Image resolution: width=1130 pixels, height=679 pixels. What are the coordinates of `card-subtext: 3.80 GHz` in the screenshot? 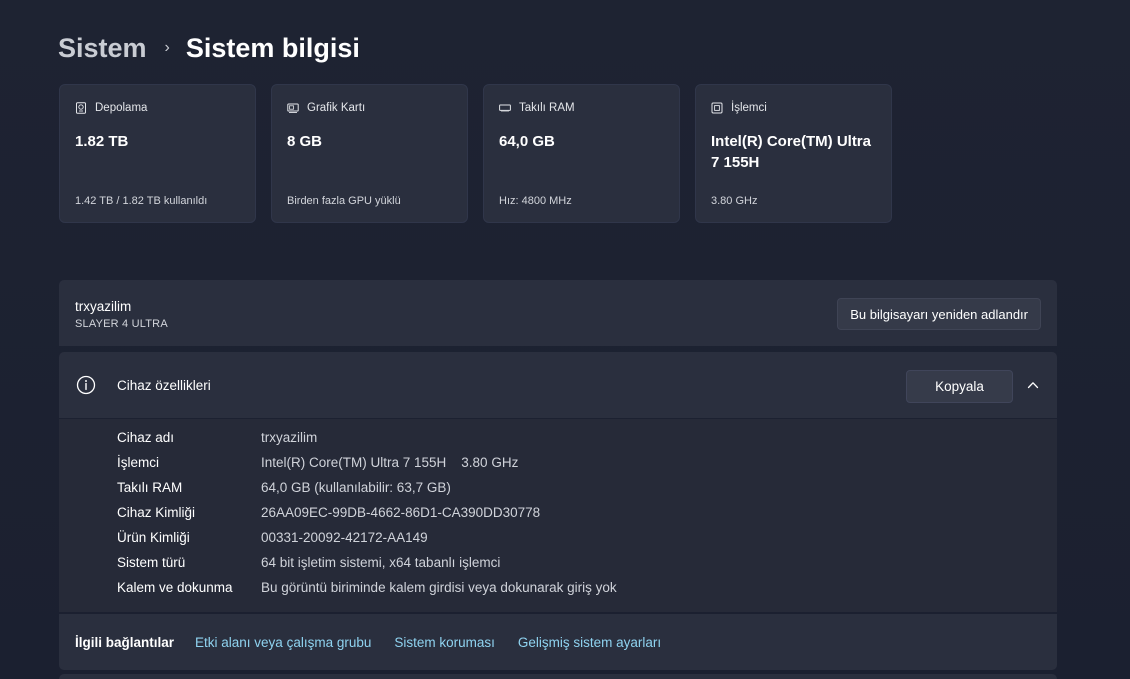 It's located at (734, 201).